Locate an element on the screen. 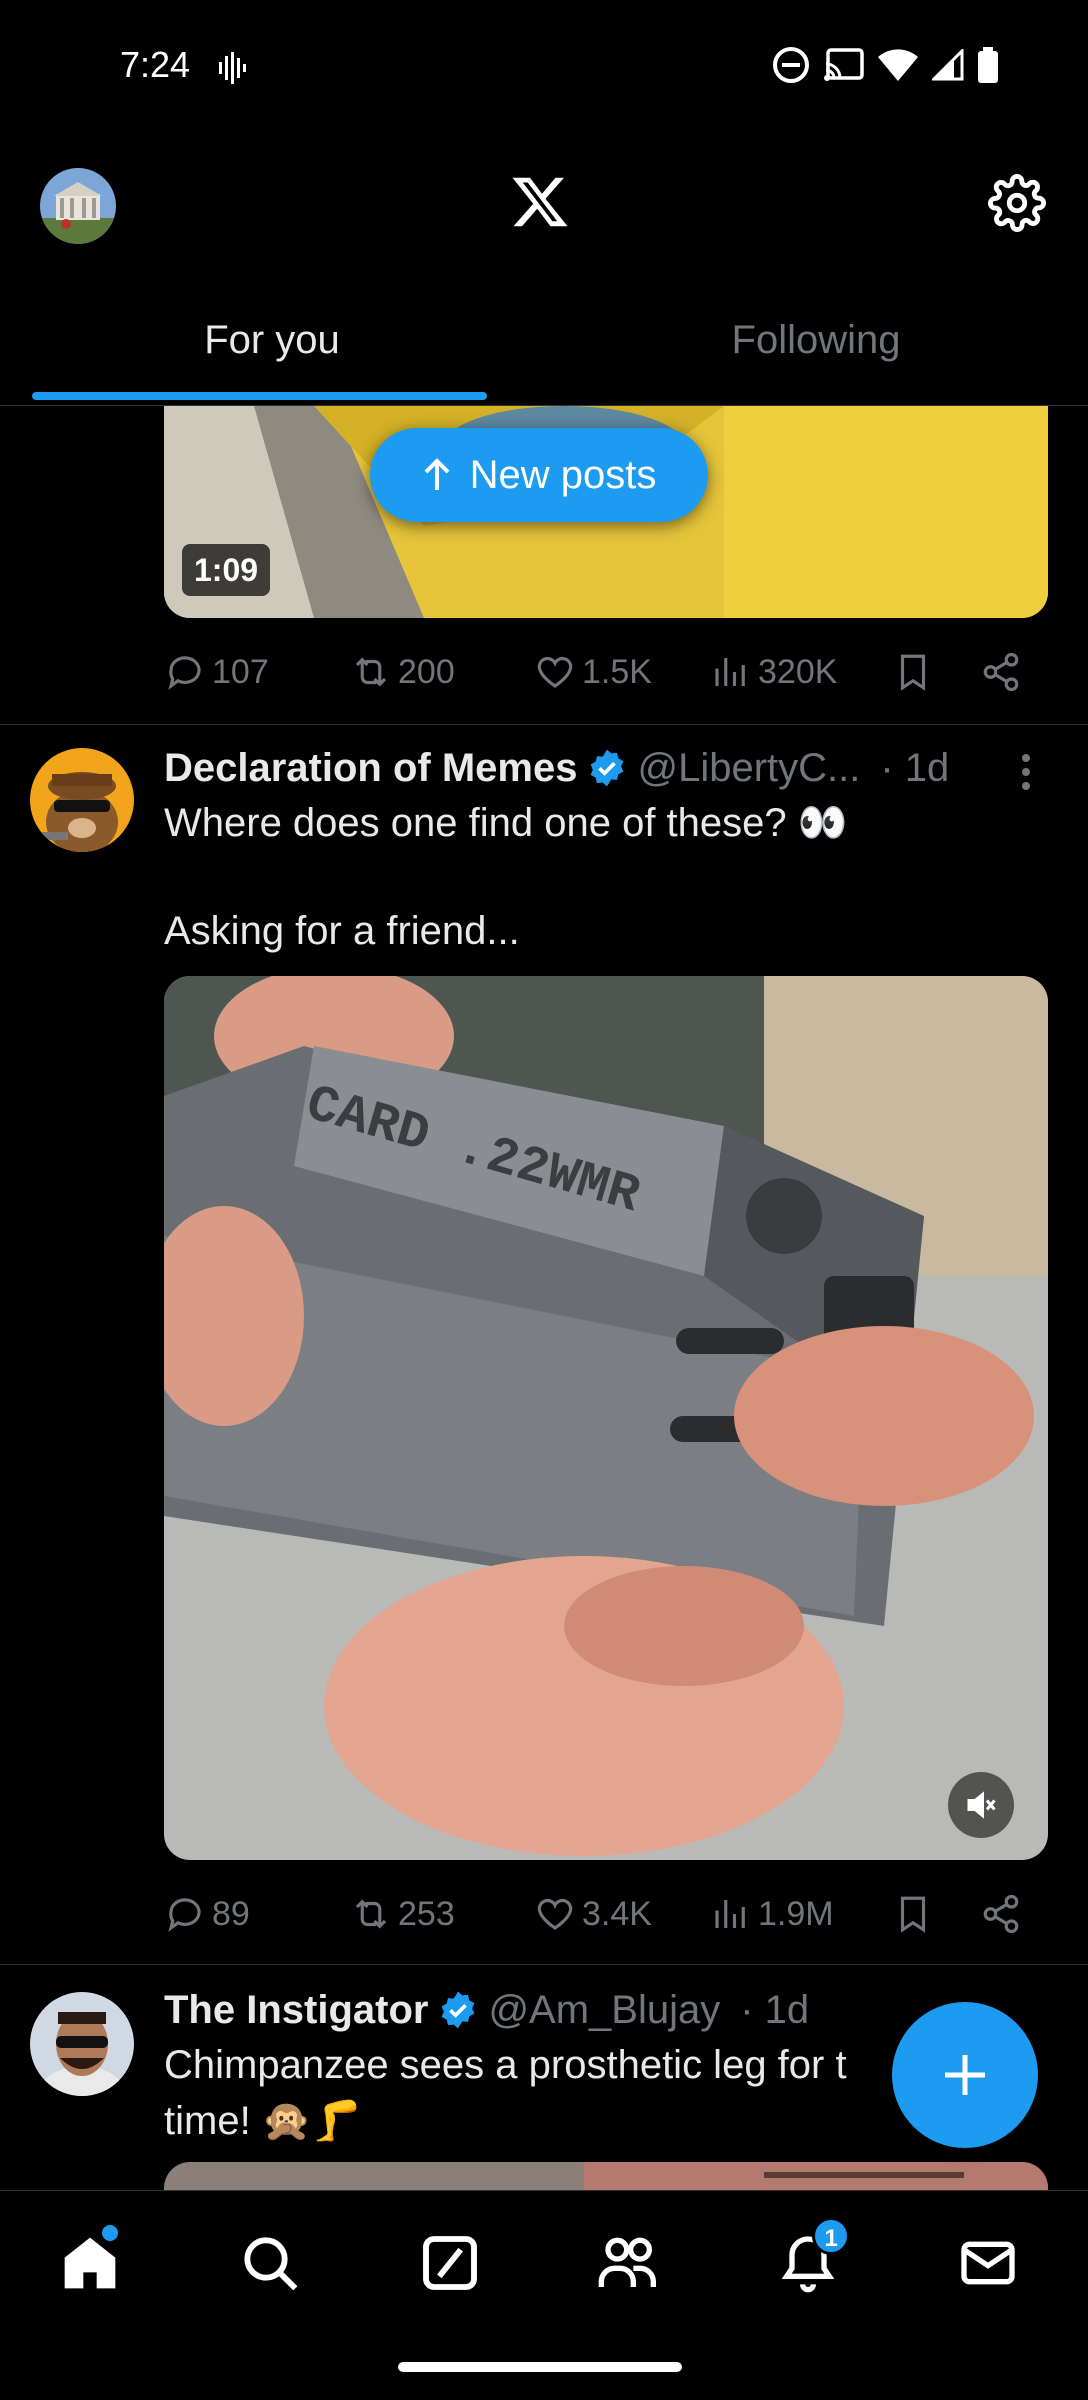  post2-handle: @Am_Blujay is located at coordinates (604, 2010).